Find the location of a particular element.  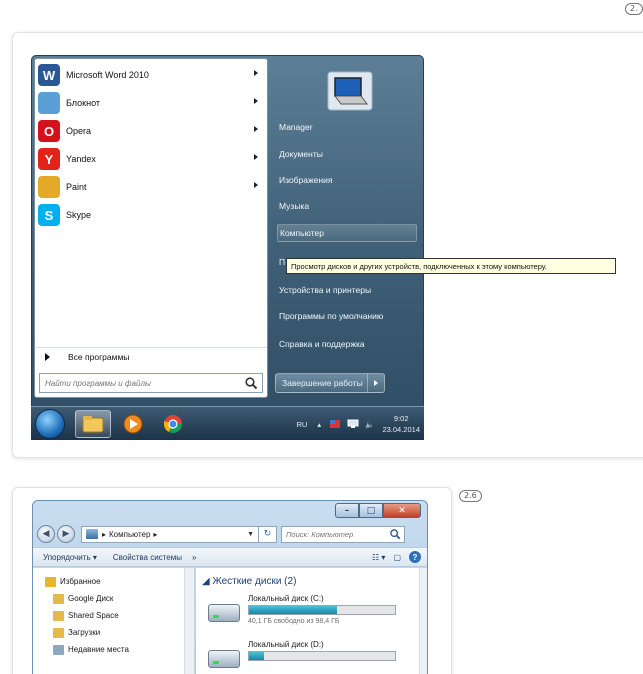

forward-arrow-icon: ▶ is located at coordinates (66, 534).